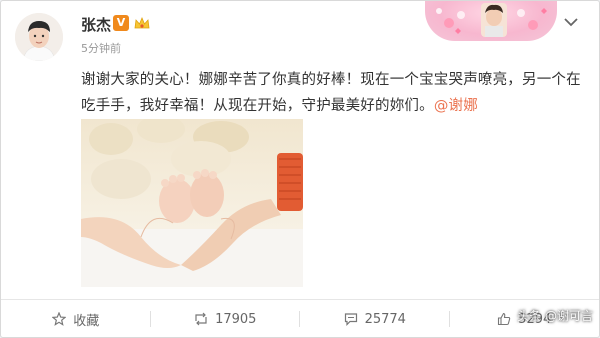  Describe the element at coordinates (201, 319) in the screenshot. I see `repost-icon` at that location.